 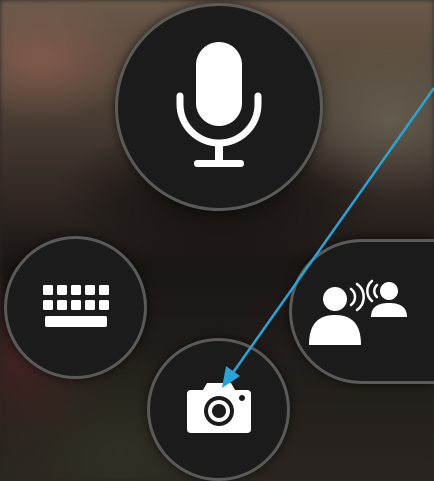 What do you see at coordinates (359, 312) in the screenshot?
I see `conversation-icon` at bounding box center [359, 312].